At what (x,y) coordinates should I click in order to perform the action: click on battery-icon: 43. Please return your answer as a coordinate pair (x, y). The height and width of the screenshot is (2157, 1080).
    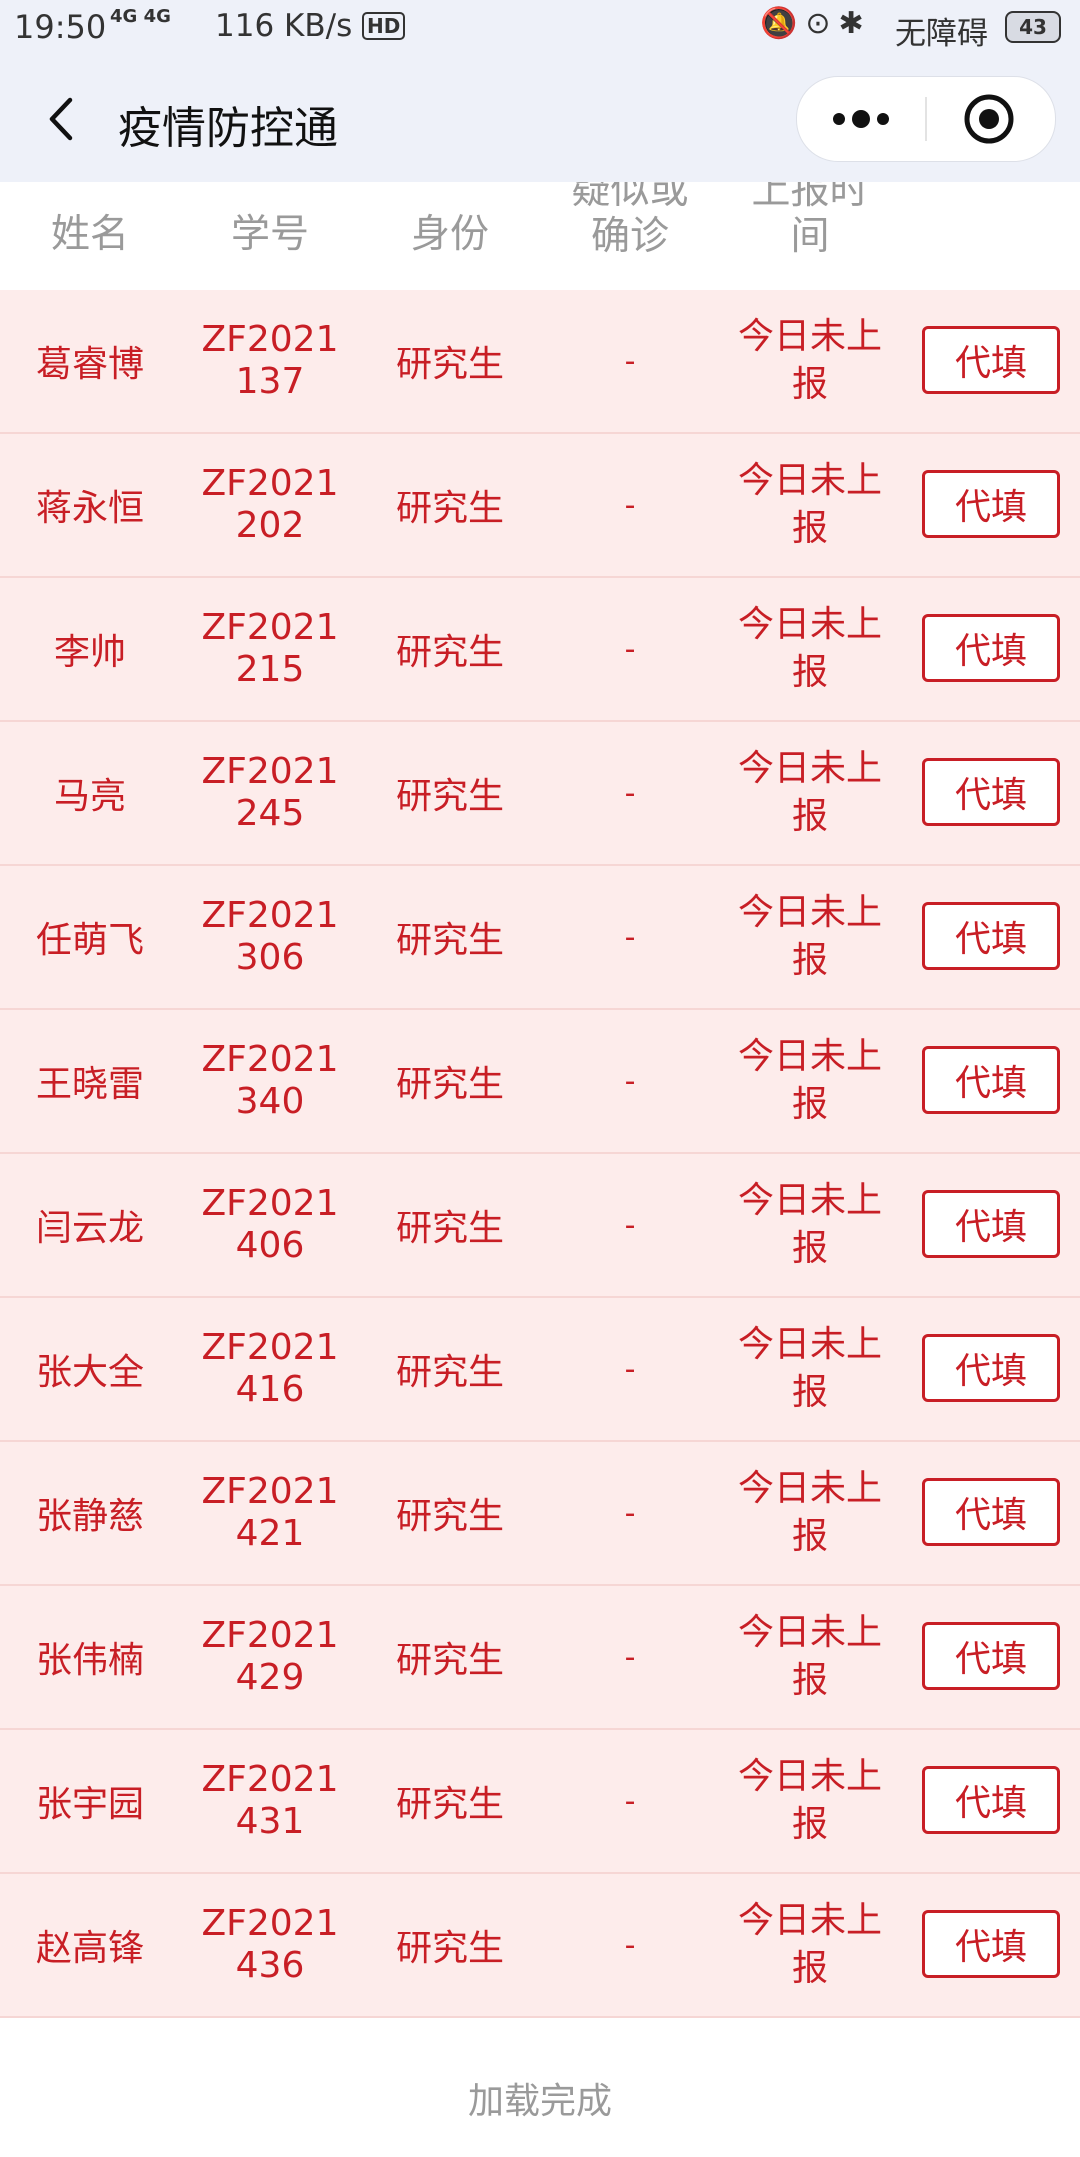
    Looking at the image, I should click on (1033, 27).